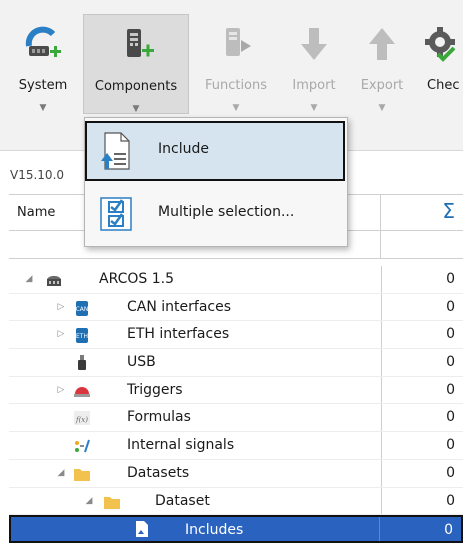  What do you see at coordinates (43, 85) in the screenshot?
I see `system-button-label: System` at bounding box center [43, 85].